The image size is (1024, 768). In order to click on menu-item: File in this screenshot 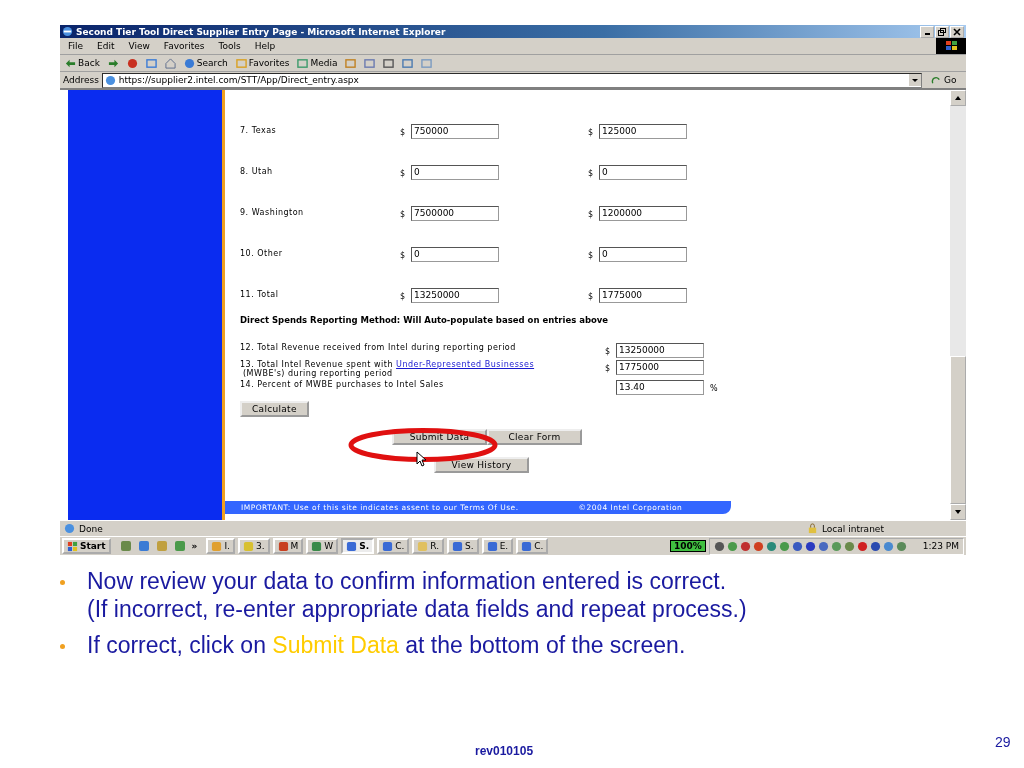, I will do `click(76, 46)`.